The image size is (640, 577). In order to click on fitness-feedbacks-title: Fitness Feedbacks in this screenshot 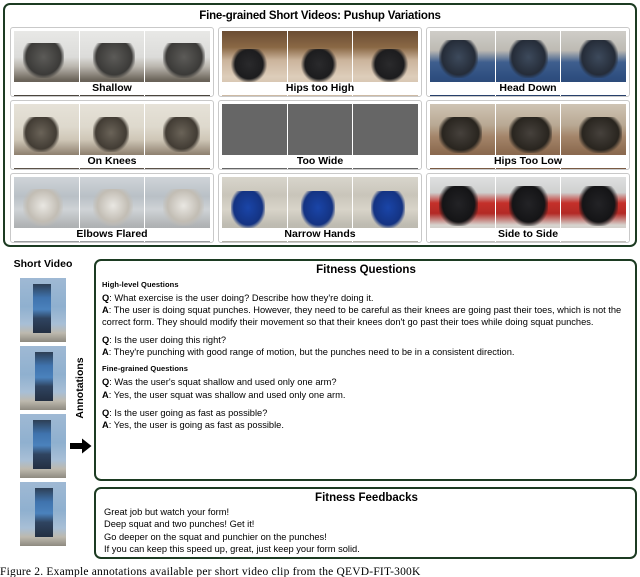, I will do `click(366, 498)`.